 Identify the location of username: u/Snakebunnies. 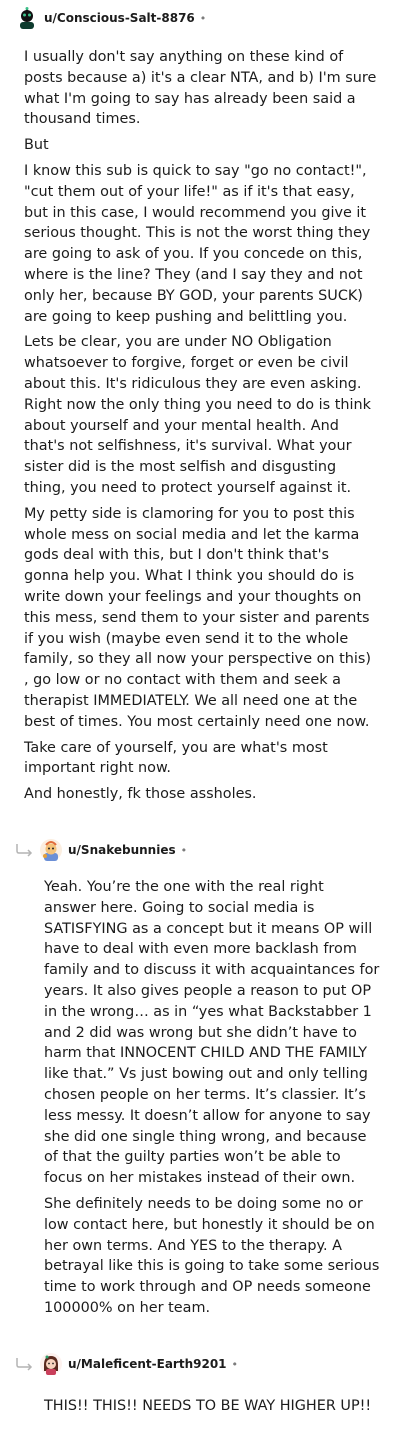
(122, 850).